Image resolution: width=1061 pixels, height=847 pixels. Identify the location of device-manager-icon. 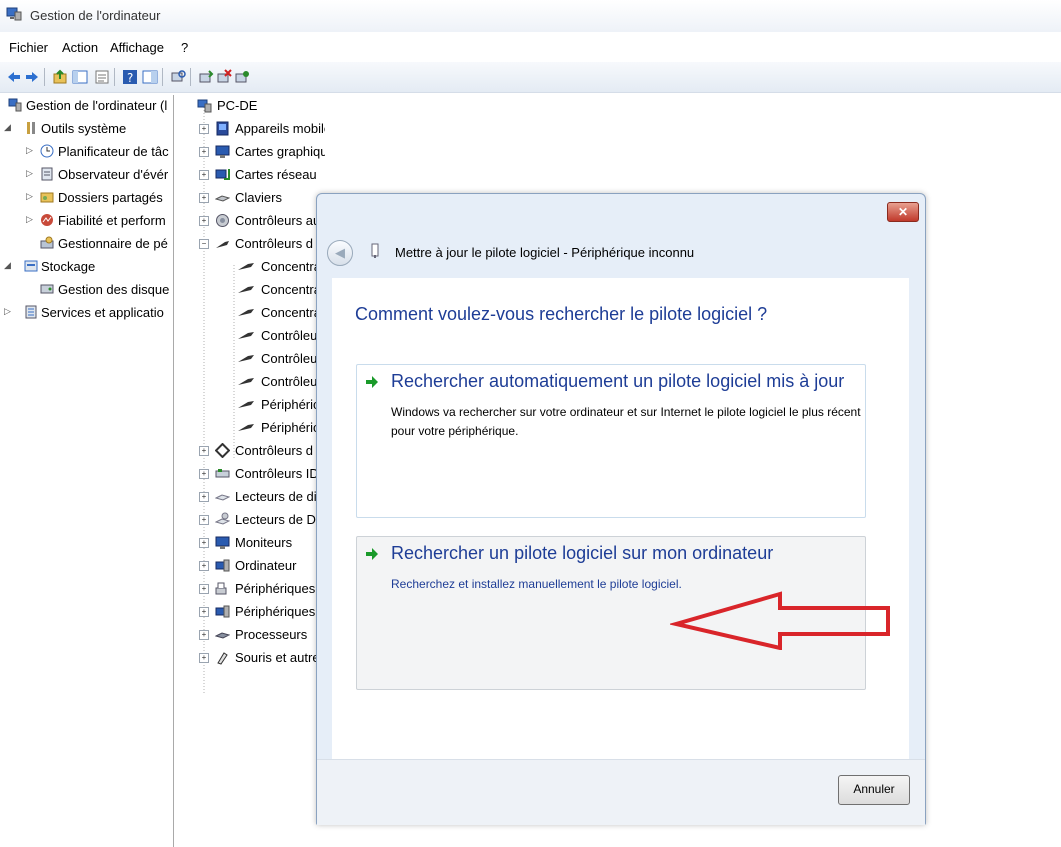
(47, 242).